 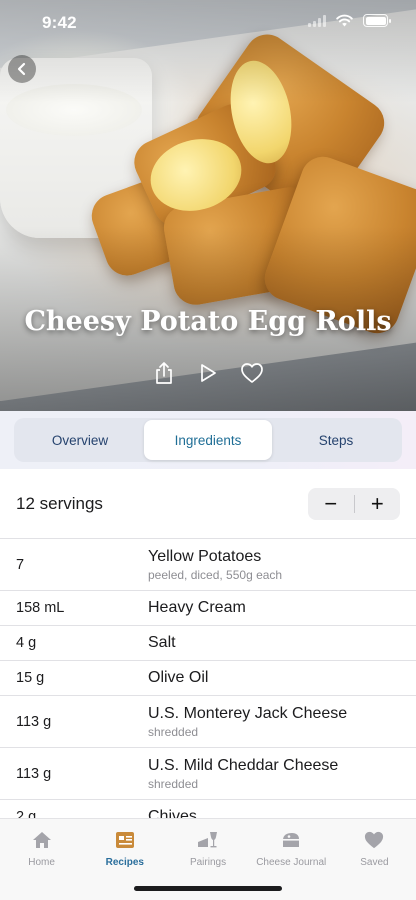 I want to click on ingredient-name: Olive Oil, so click(x=178, y=677).